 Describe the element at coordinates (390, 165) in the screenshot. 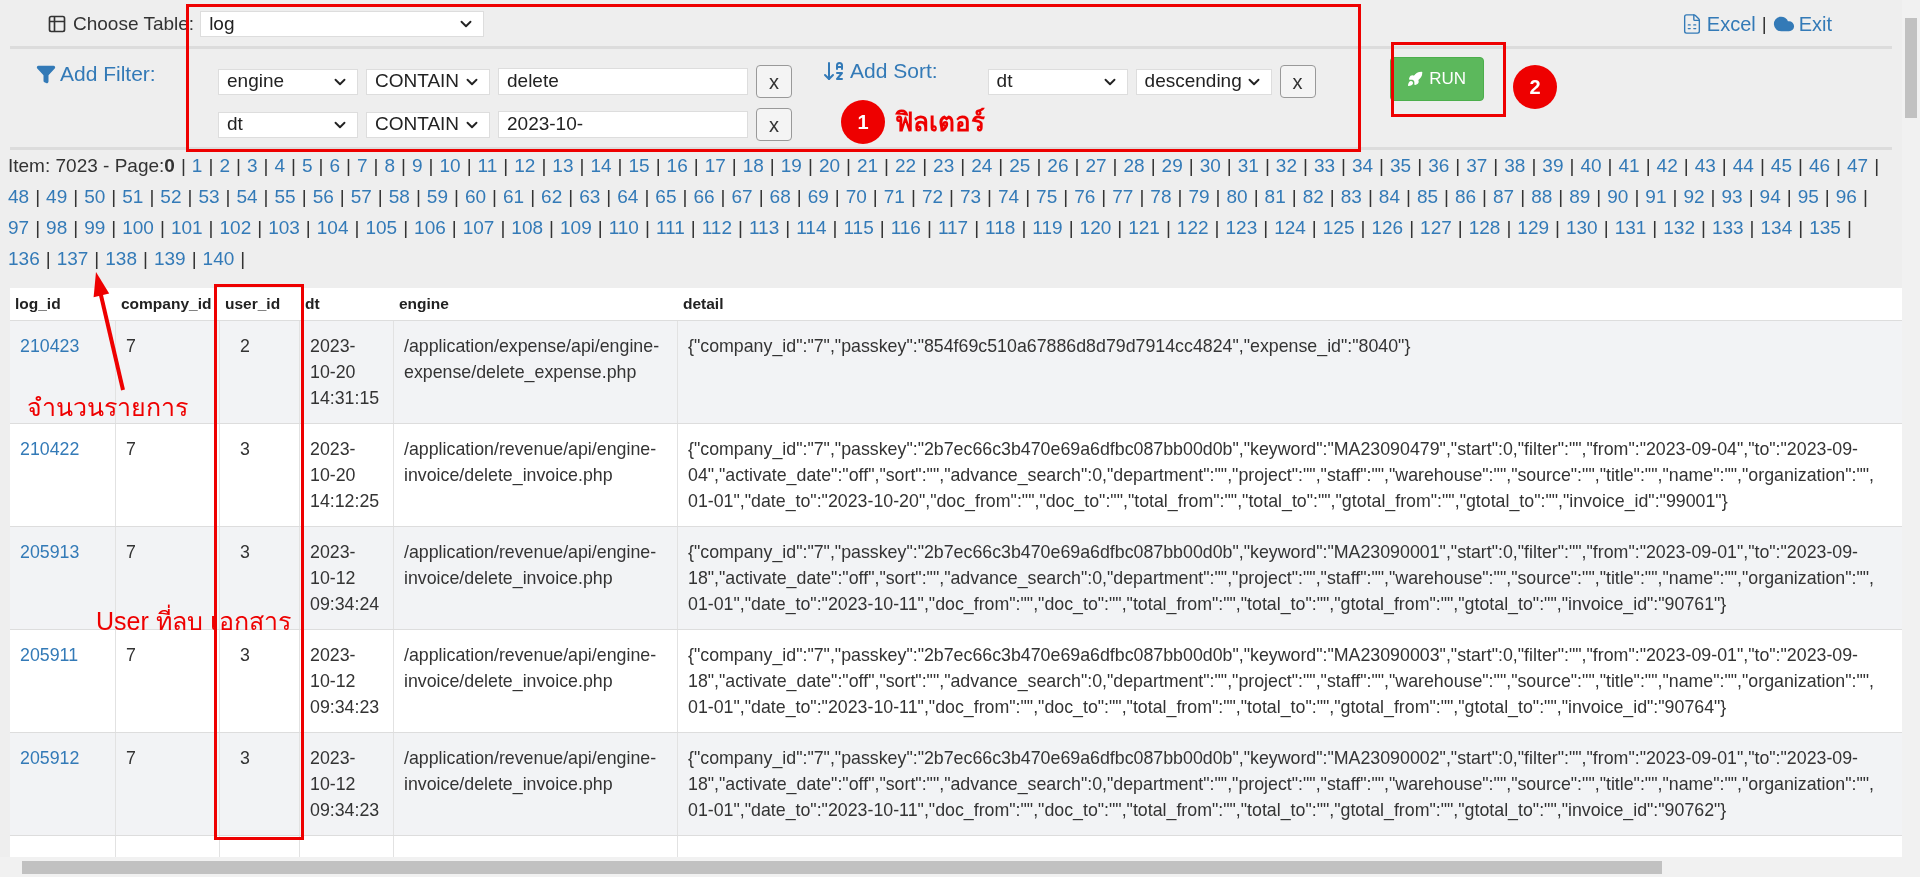

I see `page-link: 8` at that location.